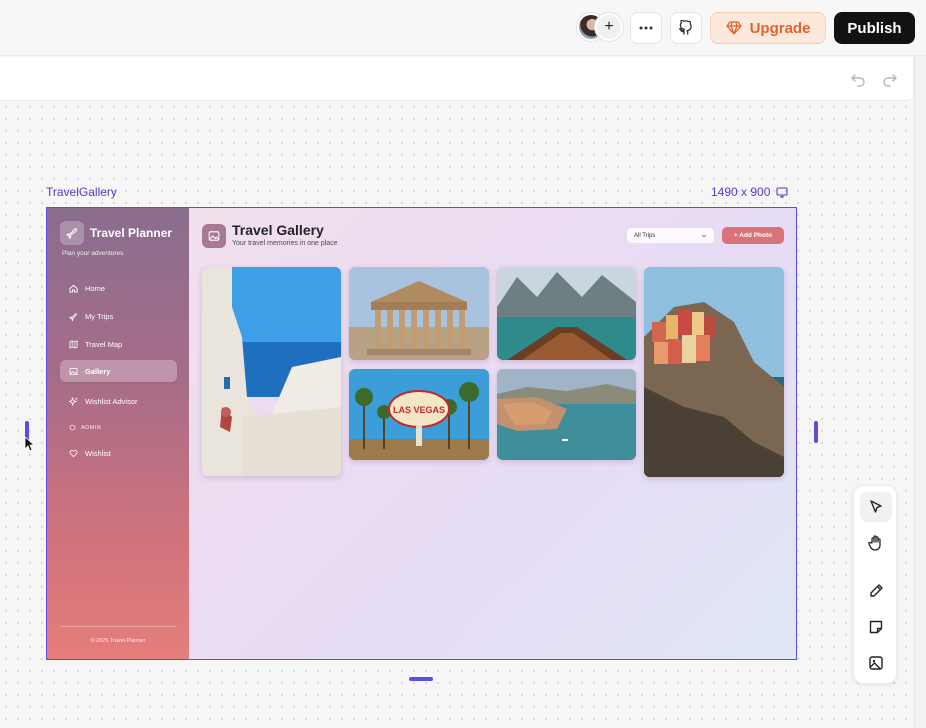 This screenshot has width=926, height=728. What do you see at coordinates (118, 453) in the screenshot?
I see `nav-item-wishlist: Wishlist` at bounding box center [118, 453].